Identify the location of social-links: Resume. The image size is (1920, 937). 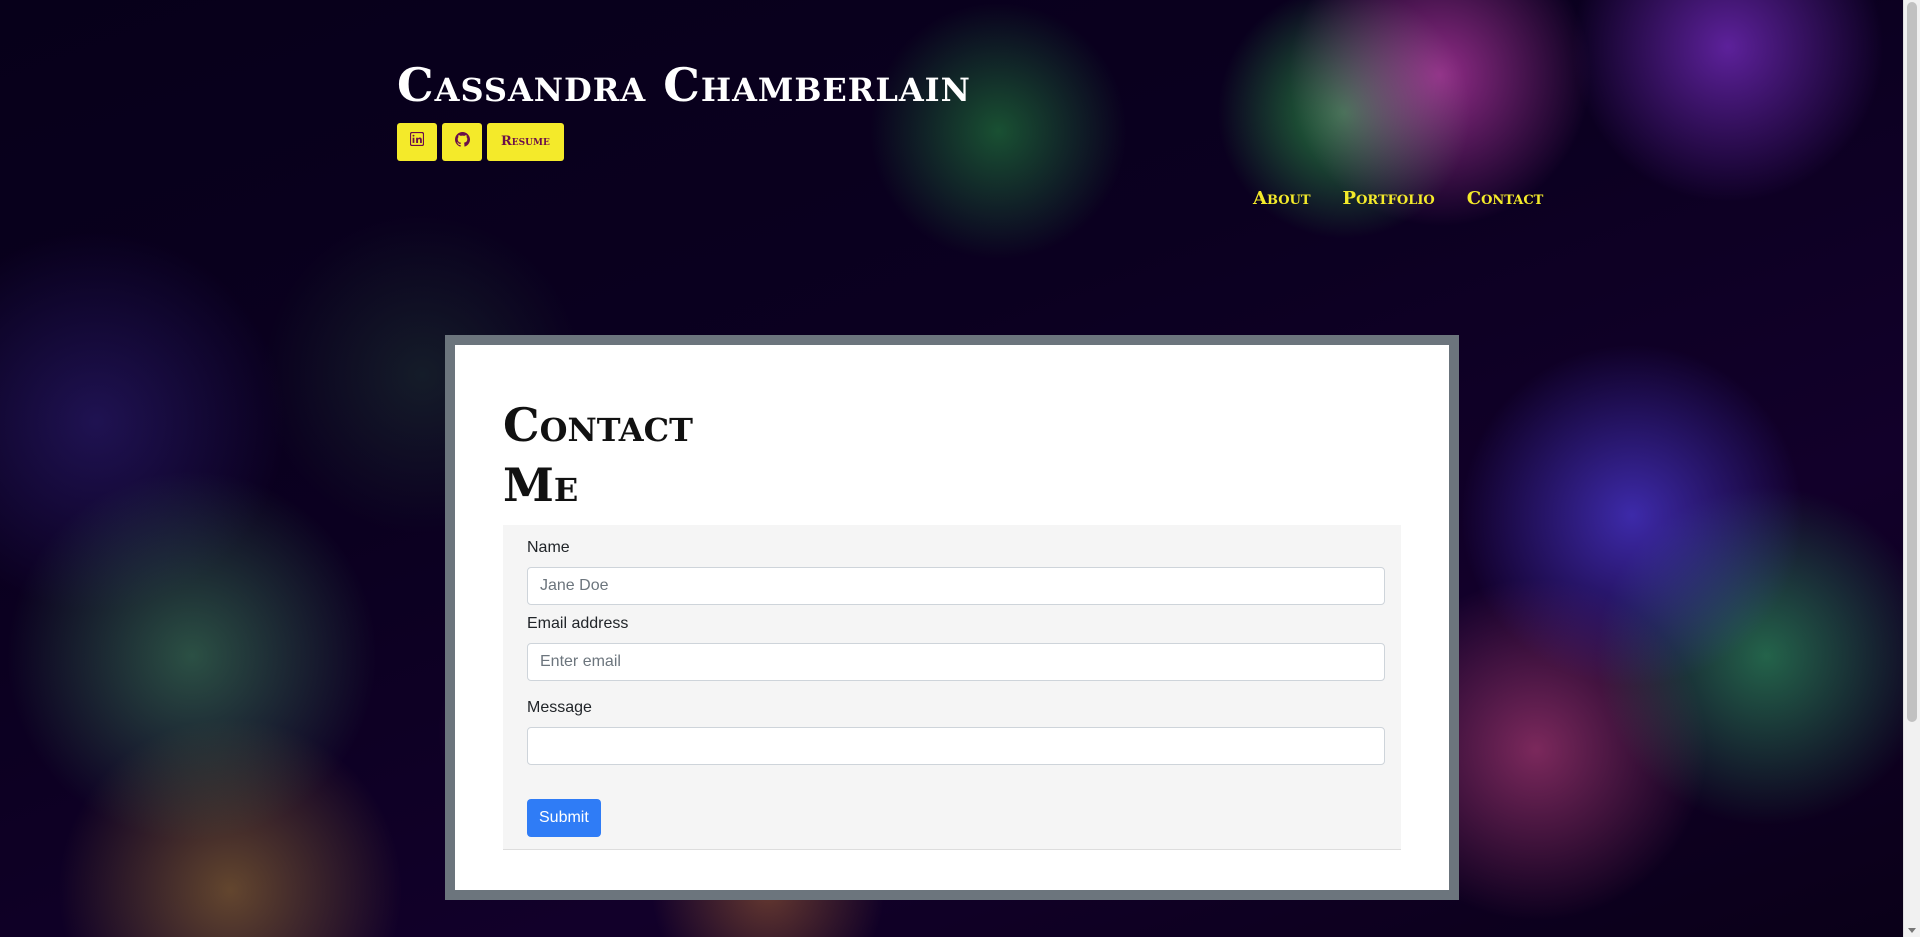
(684, 141).